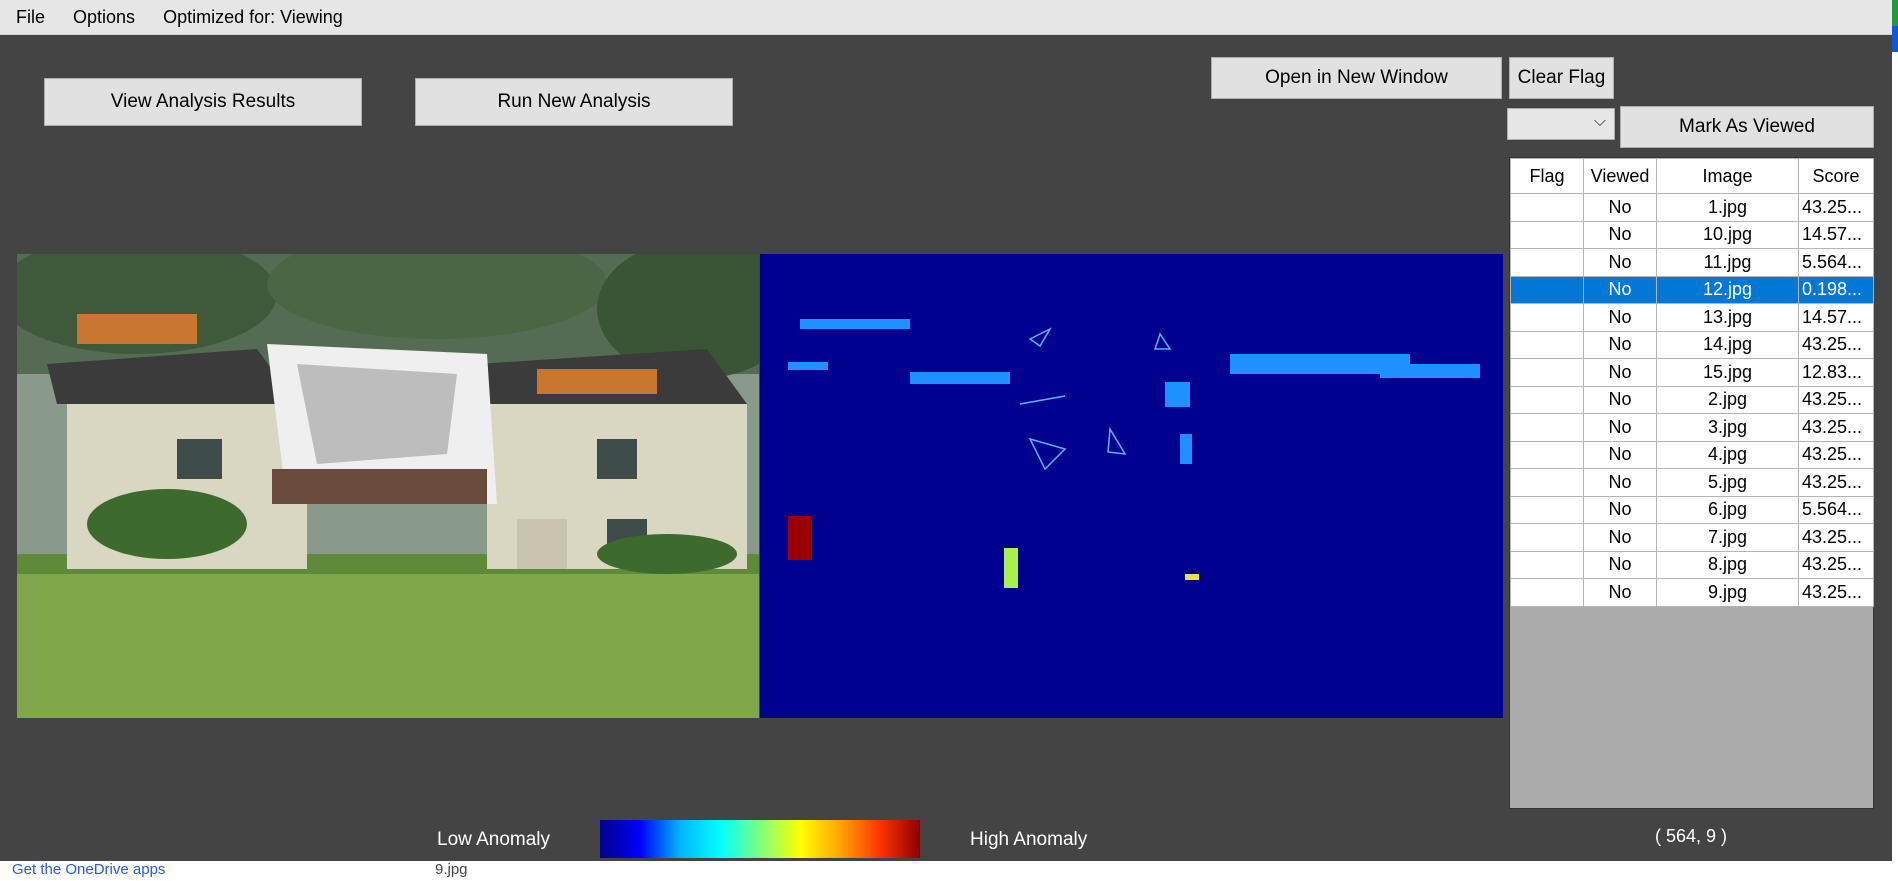  What do you see at coordinates (574, 102) in the screenshot?
I see `run-new-analysis-button: Run New Analysis` at bounding box center [574, 102].